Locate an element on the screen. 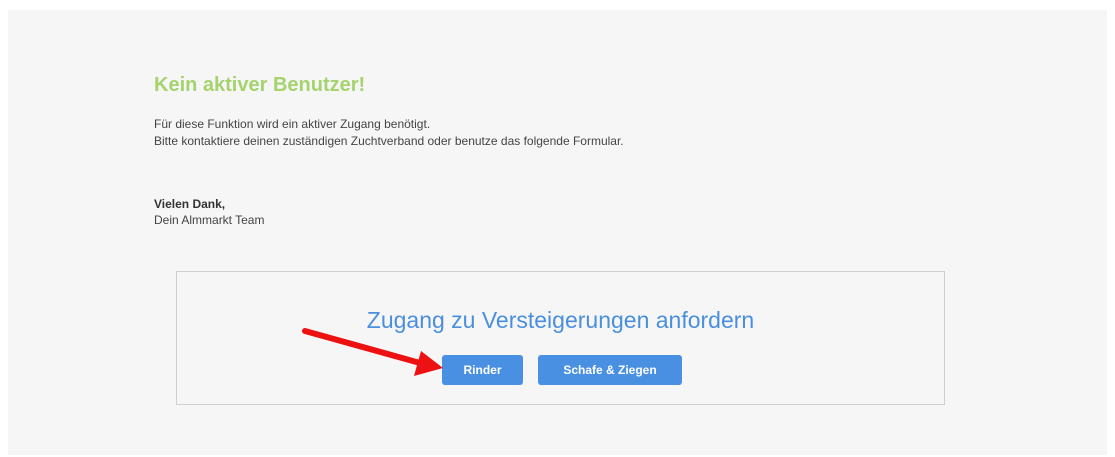  rinder-button: Rinder is located at coordinates (482, 370).